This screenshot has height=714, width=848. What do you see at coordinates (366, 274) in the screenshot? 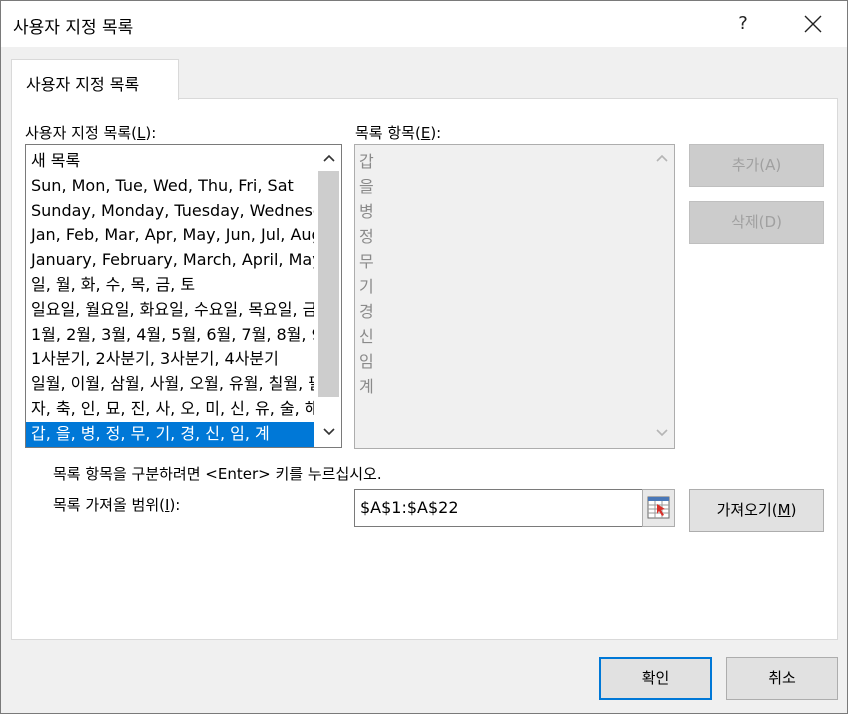
I see `list-entries-items: 갑을병정무기경신임계` at bounding box center [366, 274].